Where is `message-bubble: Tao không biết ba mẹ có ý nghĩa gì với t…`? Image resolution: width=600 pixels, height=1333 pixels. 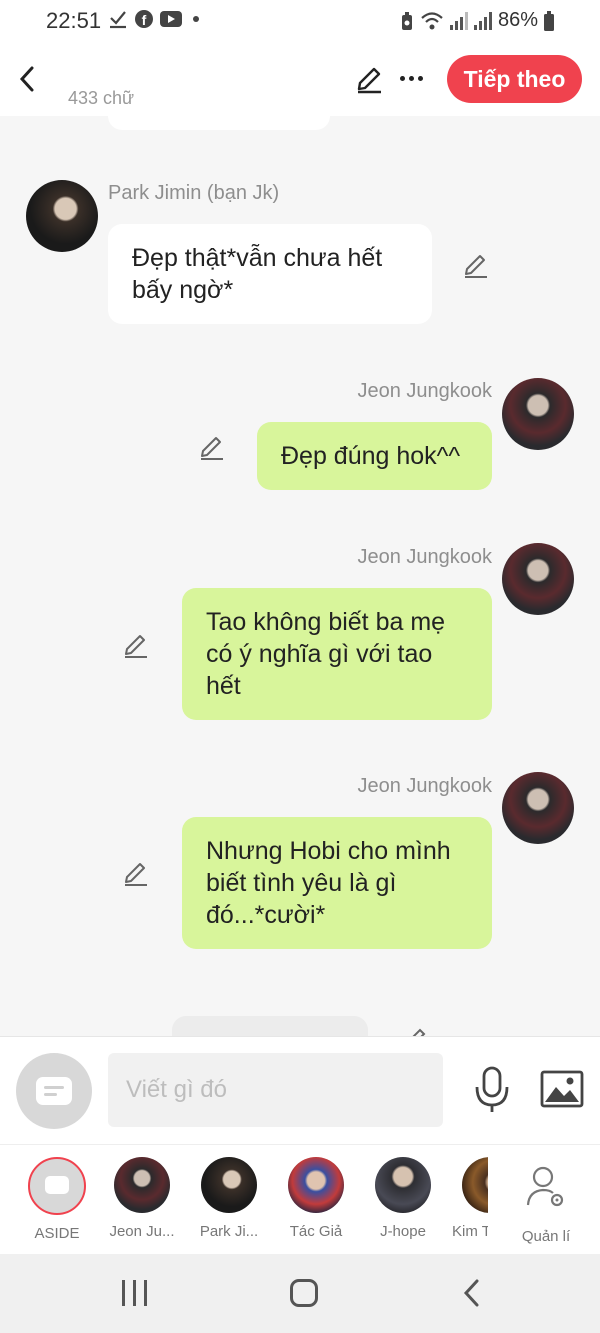 message-bubble: Tao không biết ba mẹ có ý nghĩa gì với t… is located at coordinates (337, 654).